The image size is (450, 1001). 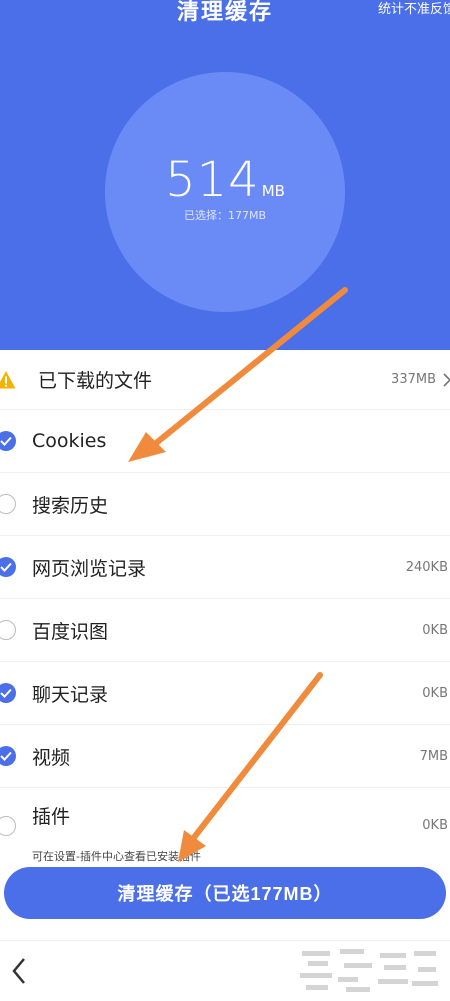 What do you see at coordinates (70, 694) in the screenshot?
I see `list-item-label: 聊天记录` at bounding box center [70, 694].